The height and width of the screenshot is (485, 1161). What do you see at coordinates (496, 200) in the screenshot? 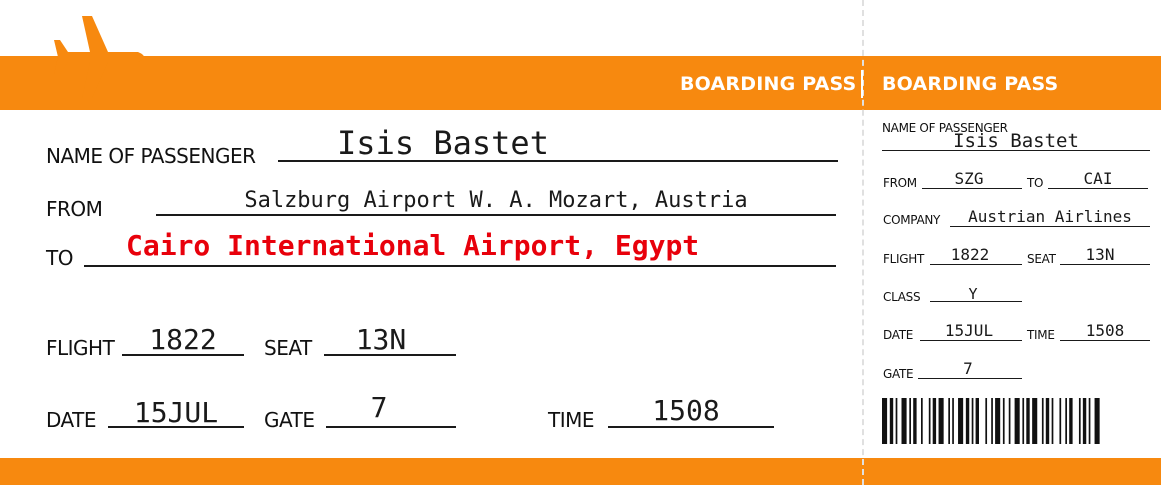
I see `from-value: Salzburg Airport W. A. Mozart, Austria` at bounding box center [496, 200].